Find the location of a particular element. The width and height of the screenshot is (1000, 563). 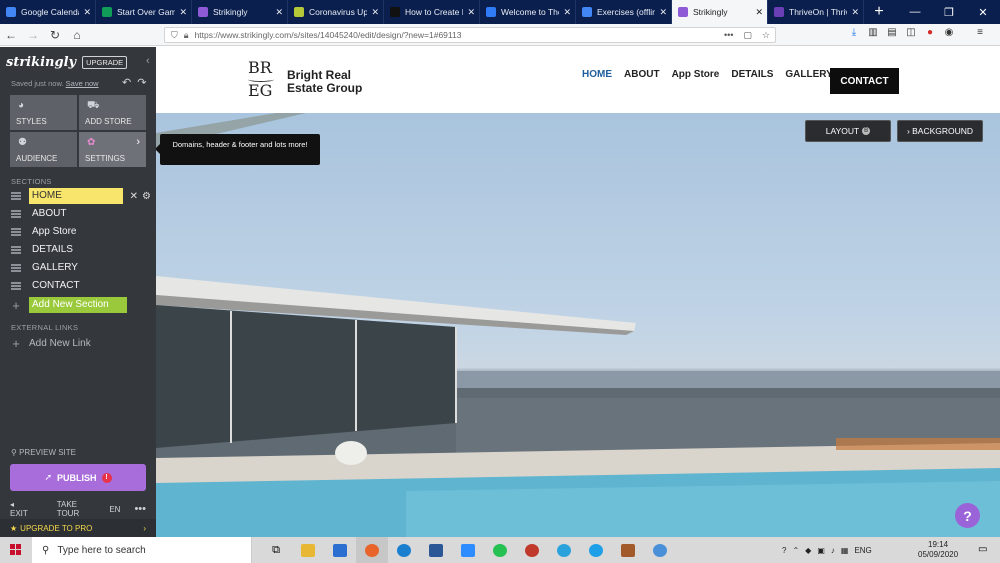

firefox-icon is located at coordinates (372, 550).